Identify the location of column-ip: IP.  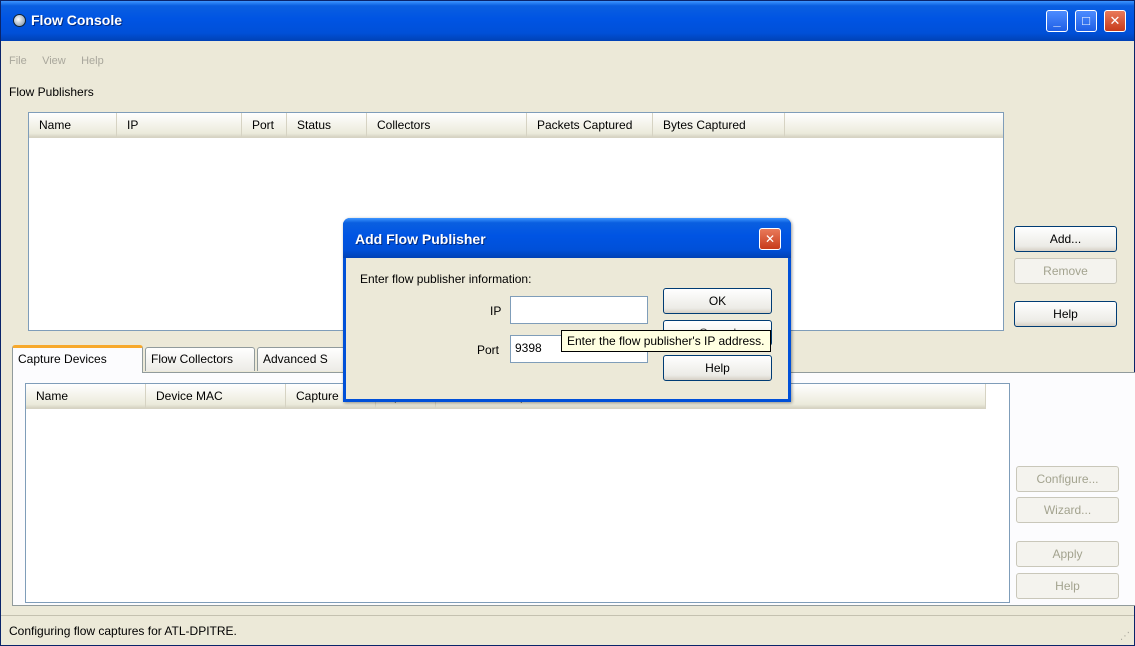
(179, 125).